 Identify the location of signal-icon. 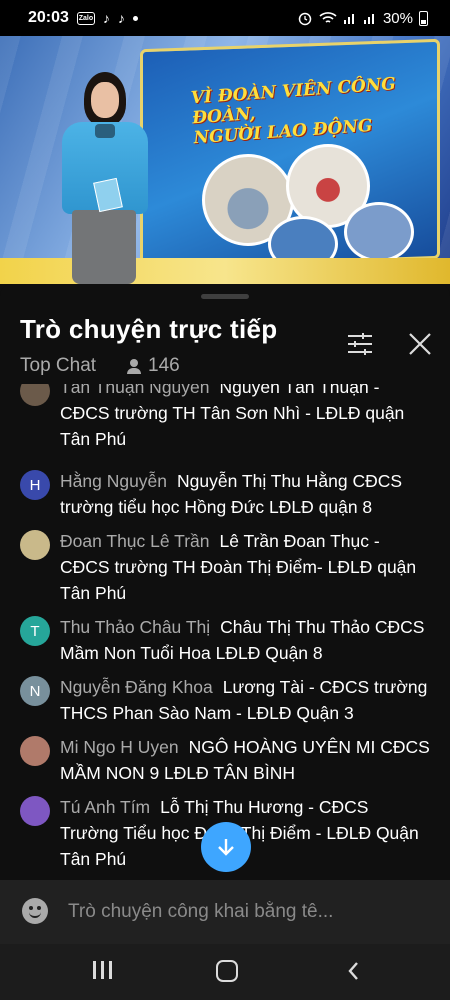
(348, 19).